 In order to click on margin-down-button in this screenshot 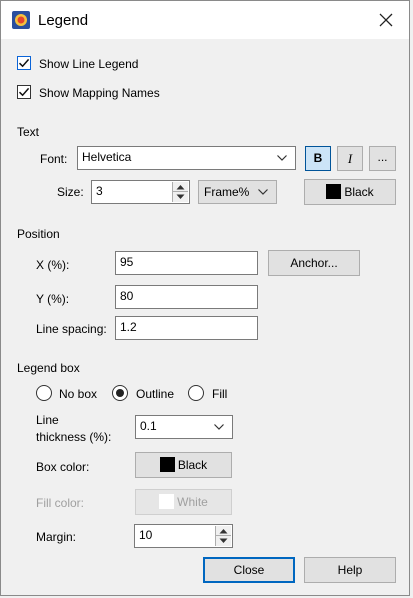, I will do `click(223, 541)`.